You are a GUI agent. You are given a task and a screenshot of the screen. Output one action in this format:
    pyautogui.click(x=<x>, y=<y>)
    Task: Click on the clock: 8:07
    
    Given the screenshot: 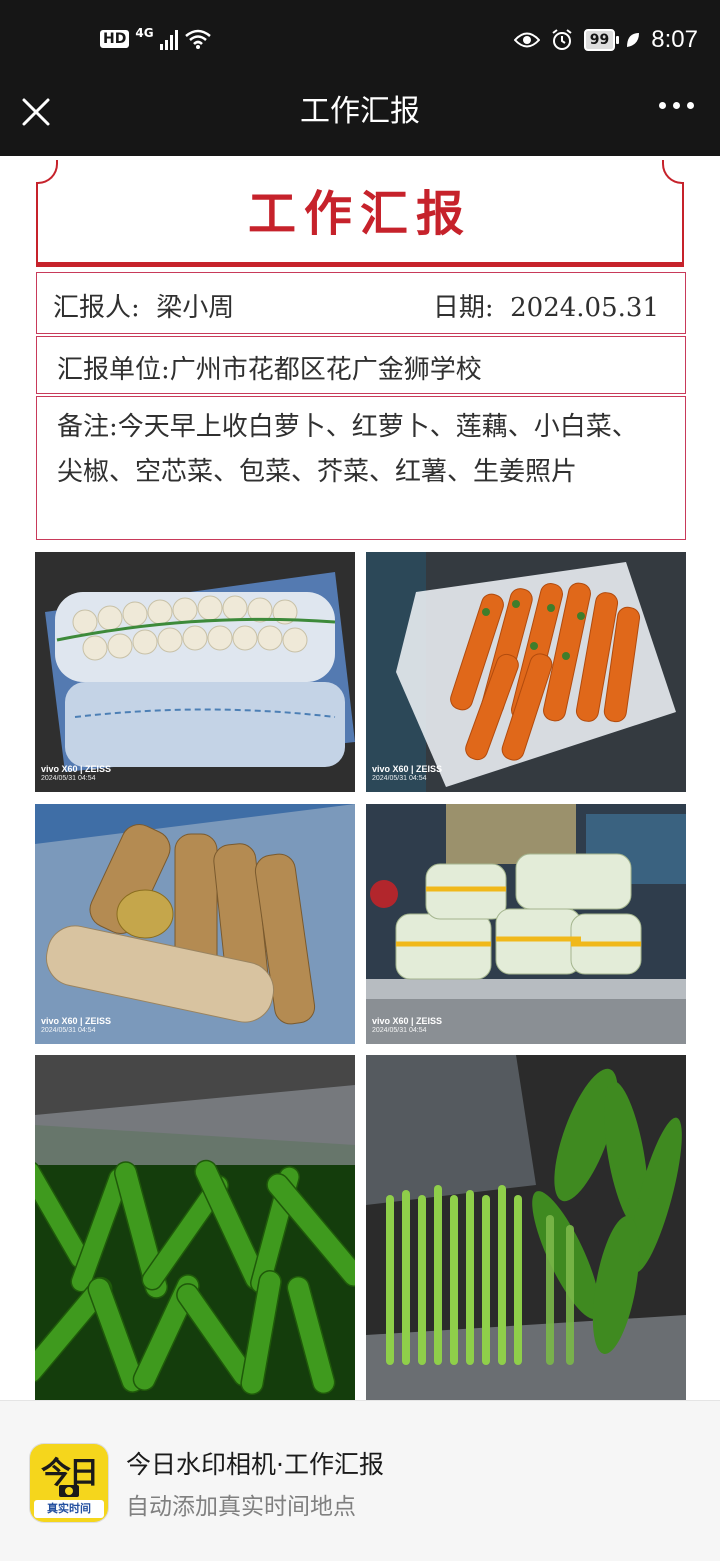 What is the action you would take?
    pyautogui.click(x=674, y=39)
    